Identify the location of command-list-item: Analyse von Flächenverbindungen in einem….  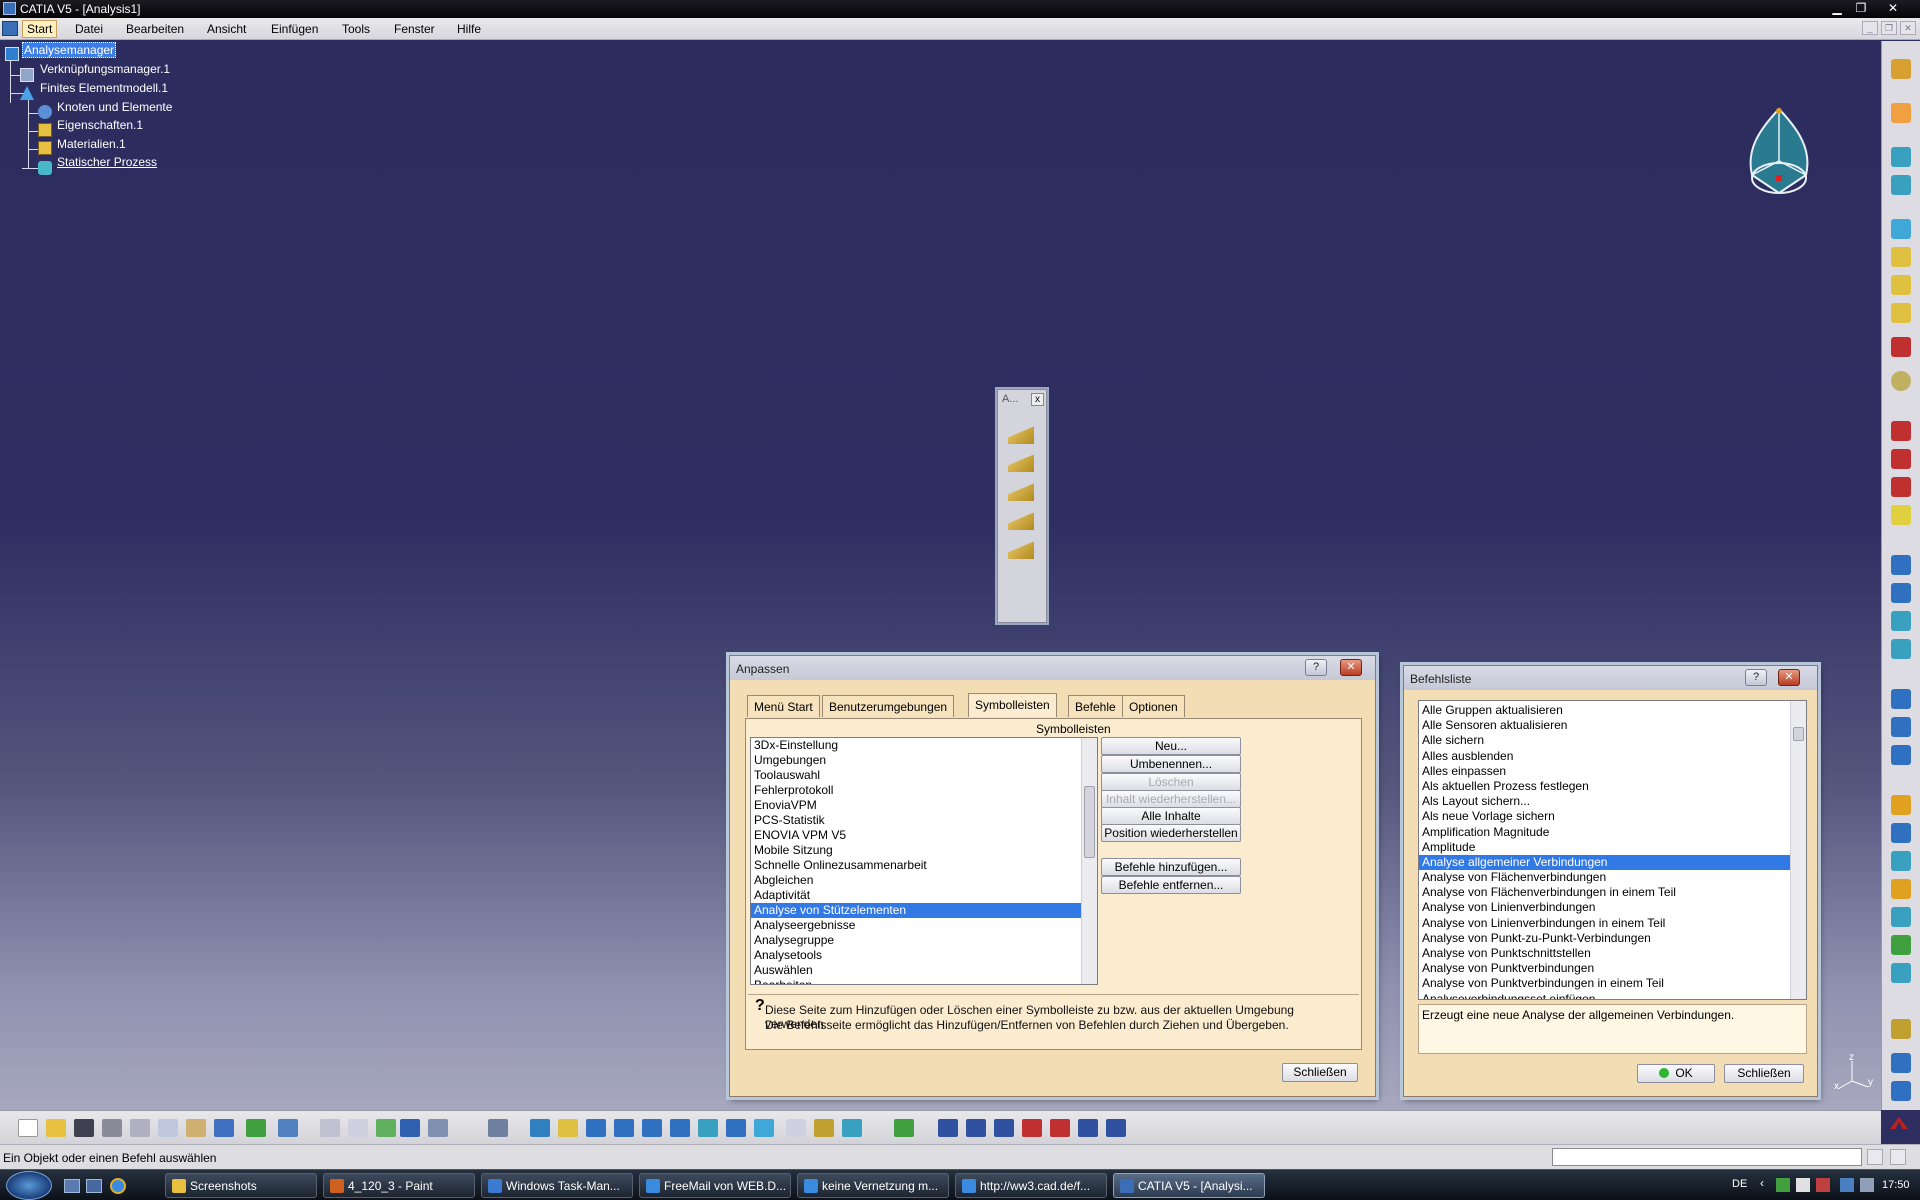
(1604, 892).